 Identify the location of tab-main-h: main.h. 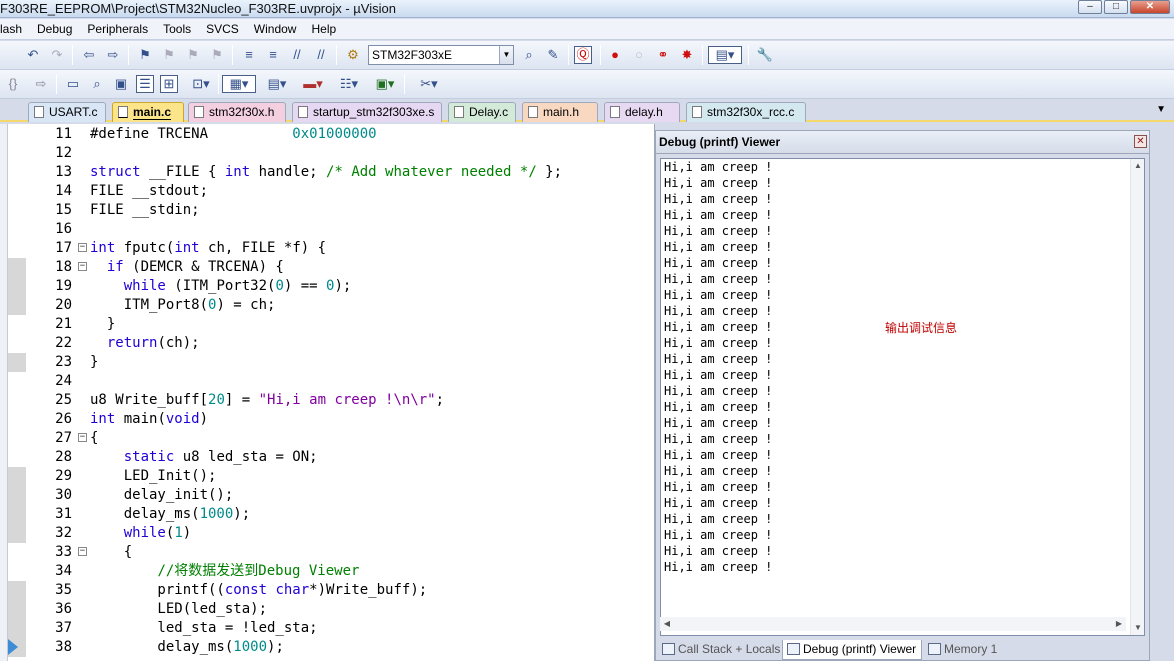
(560, 112).